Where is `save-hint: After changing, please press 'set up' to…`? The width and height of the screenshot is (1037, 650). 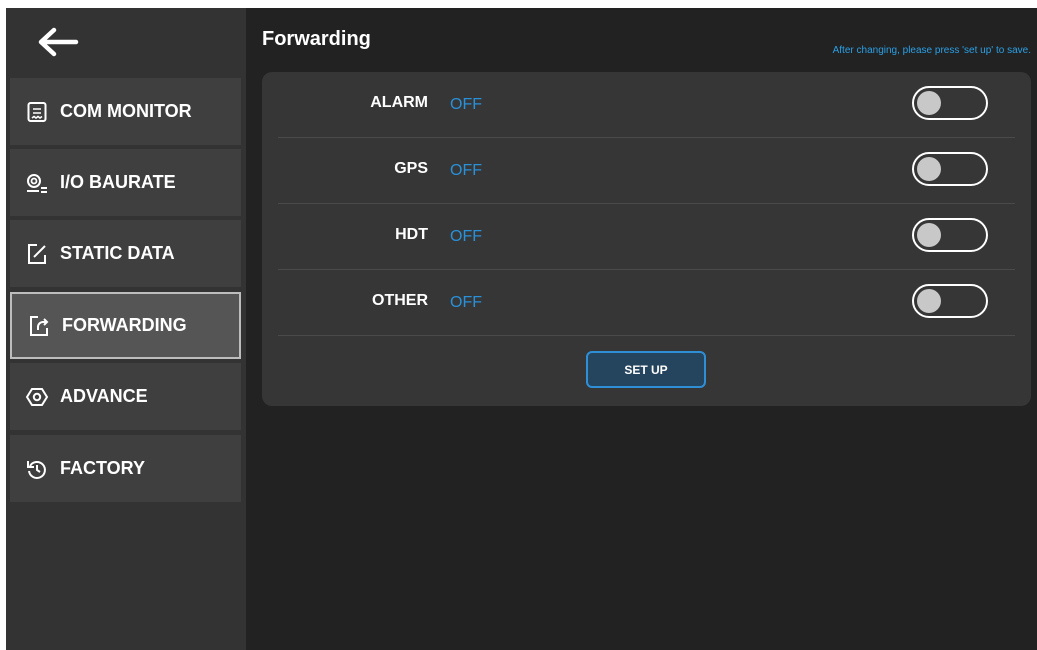 save-hint: After changing, please press 'set up' to… is located at coordinates (931, 50).